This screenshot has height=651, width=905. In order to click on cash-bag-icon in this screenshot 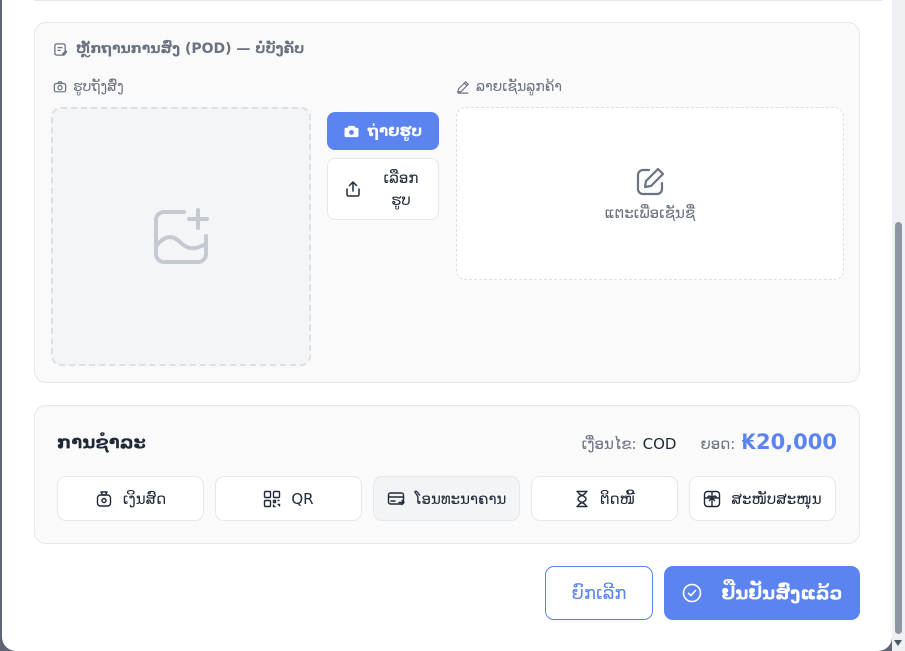, I will do `click(104, 499)`.